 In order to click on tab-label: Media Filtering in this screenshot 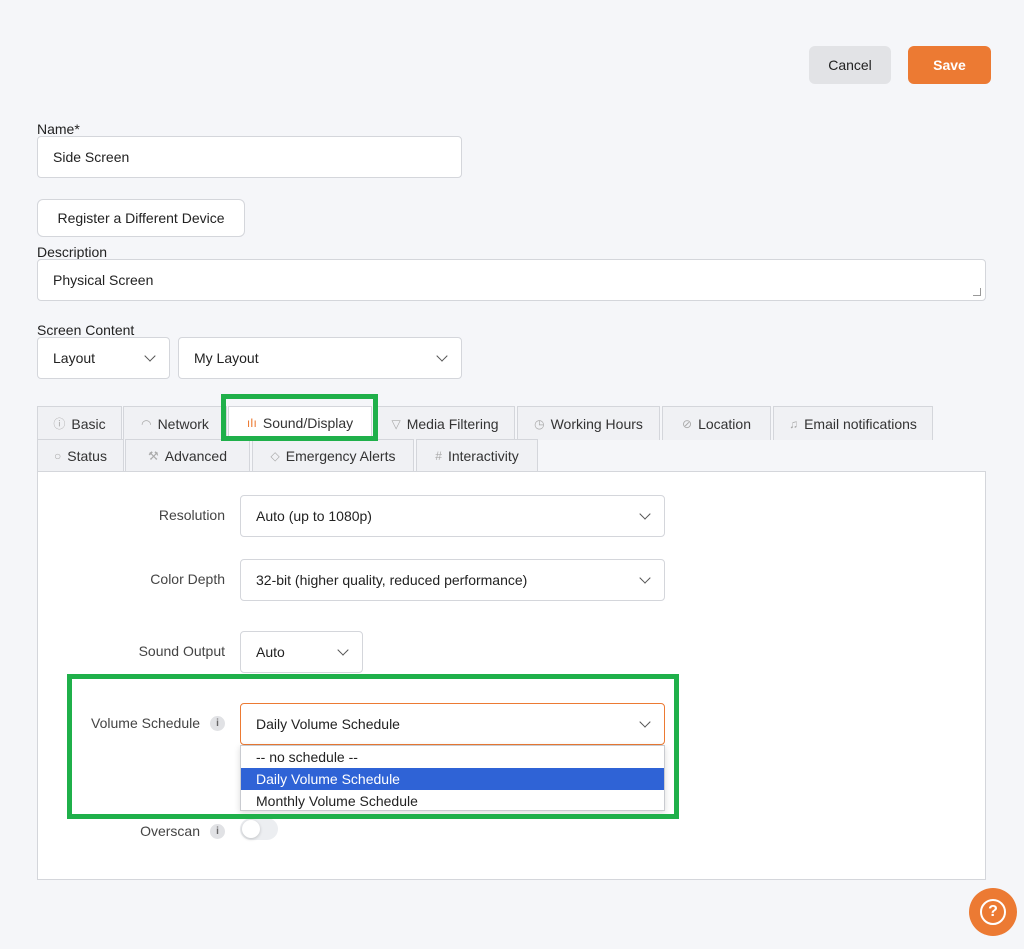, I will do `click(453, 424)`.